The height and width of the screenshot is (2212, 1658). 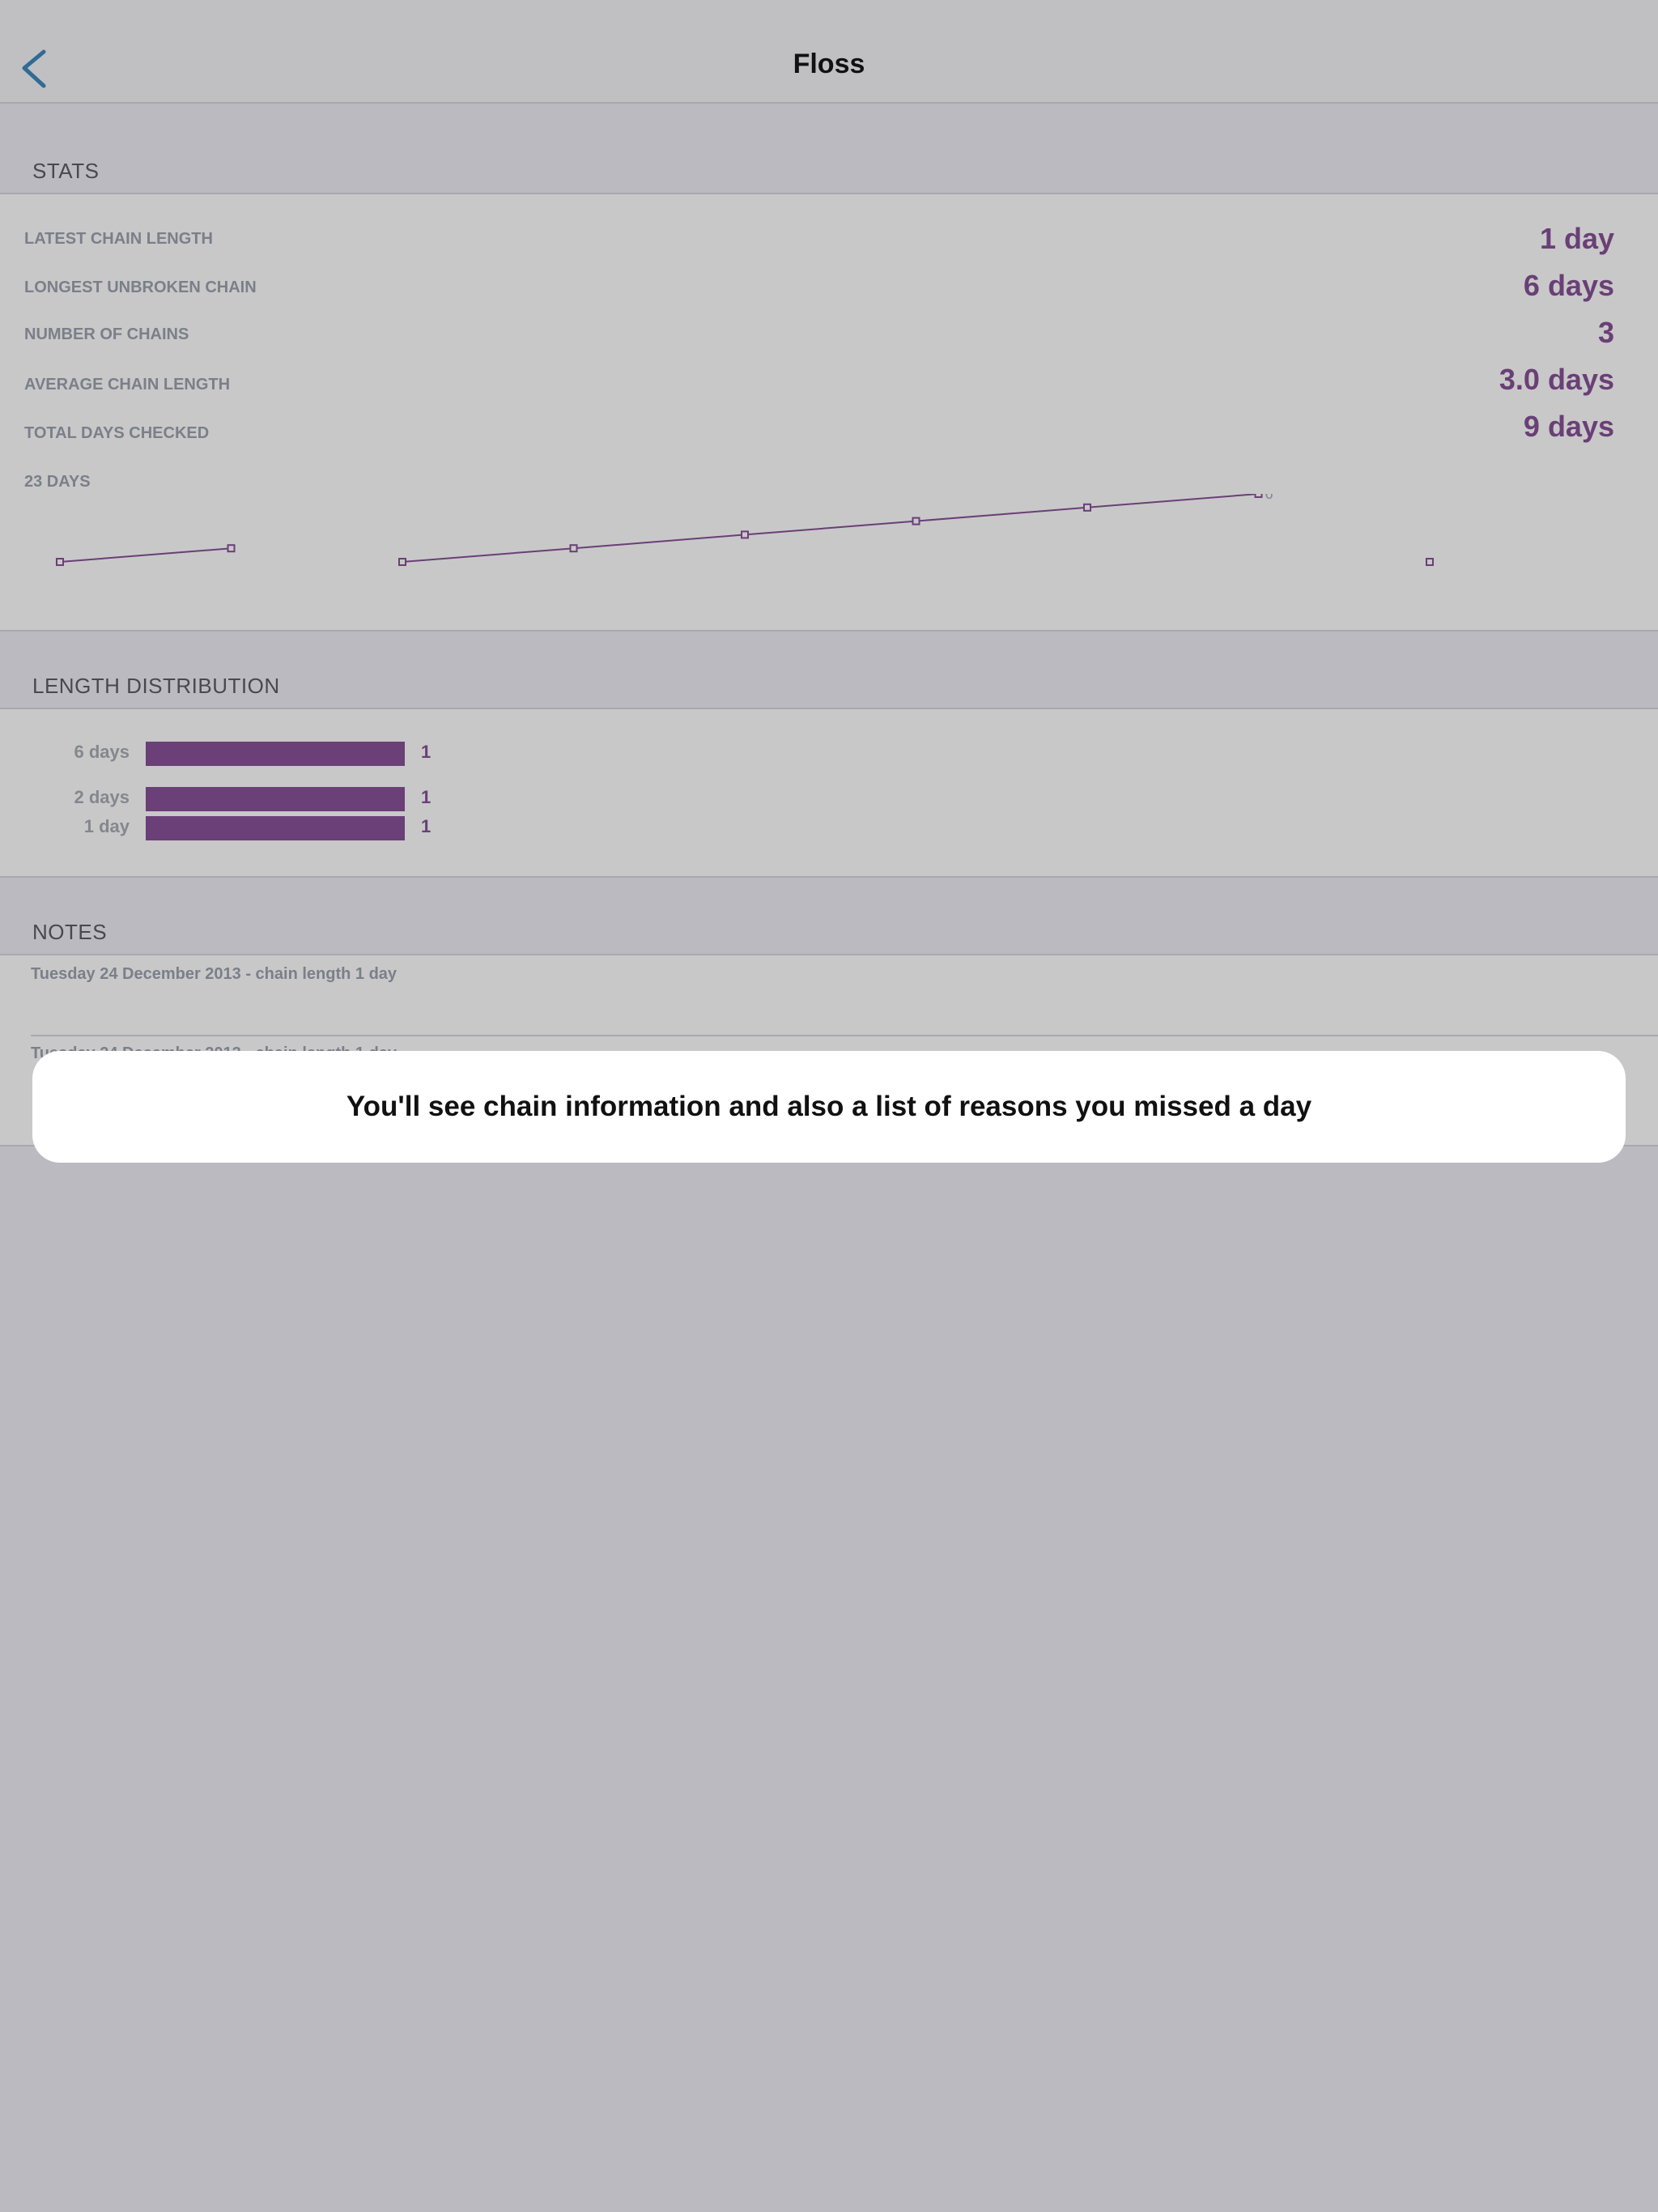 What do you see at coordinates (102, 752) in the screenshot?
I see `distribution-label-6-days: 6 days` at bounding box center [102, 752].